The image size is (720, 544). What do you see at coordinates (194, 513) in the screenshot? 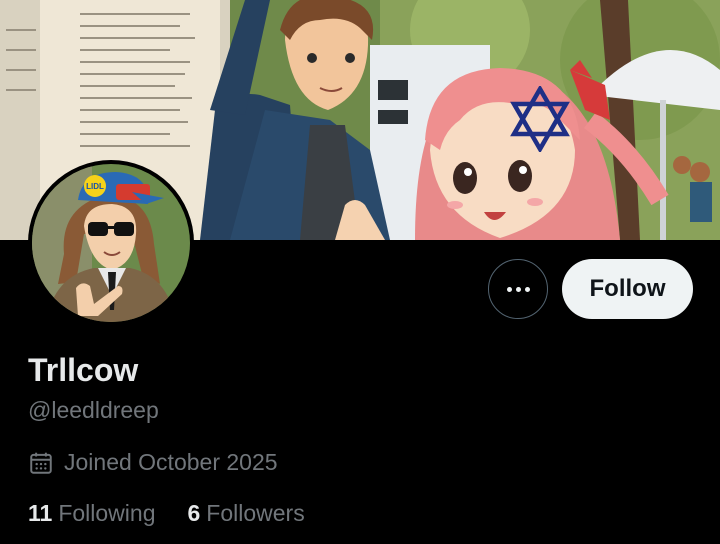
I see `followers-count: 6` at bounding box center [194, 513].